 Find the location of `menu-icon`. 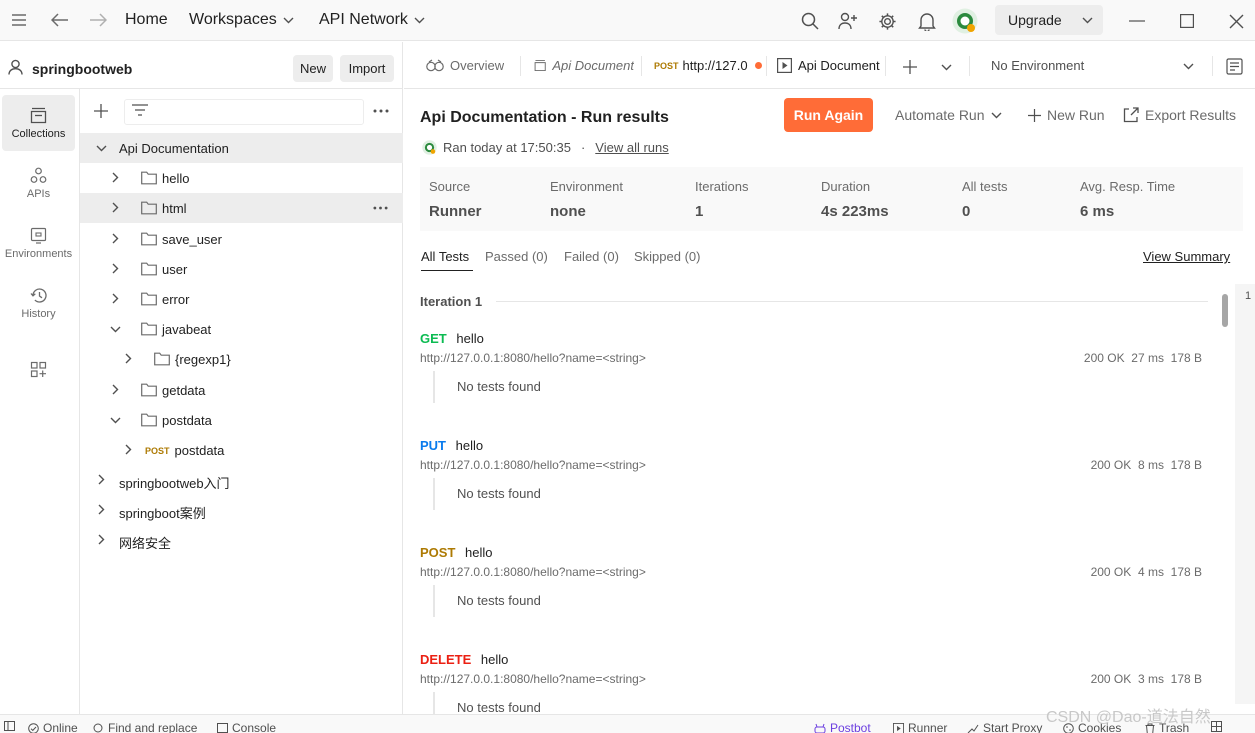

menu-icon is located at coordinates (19, 20).